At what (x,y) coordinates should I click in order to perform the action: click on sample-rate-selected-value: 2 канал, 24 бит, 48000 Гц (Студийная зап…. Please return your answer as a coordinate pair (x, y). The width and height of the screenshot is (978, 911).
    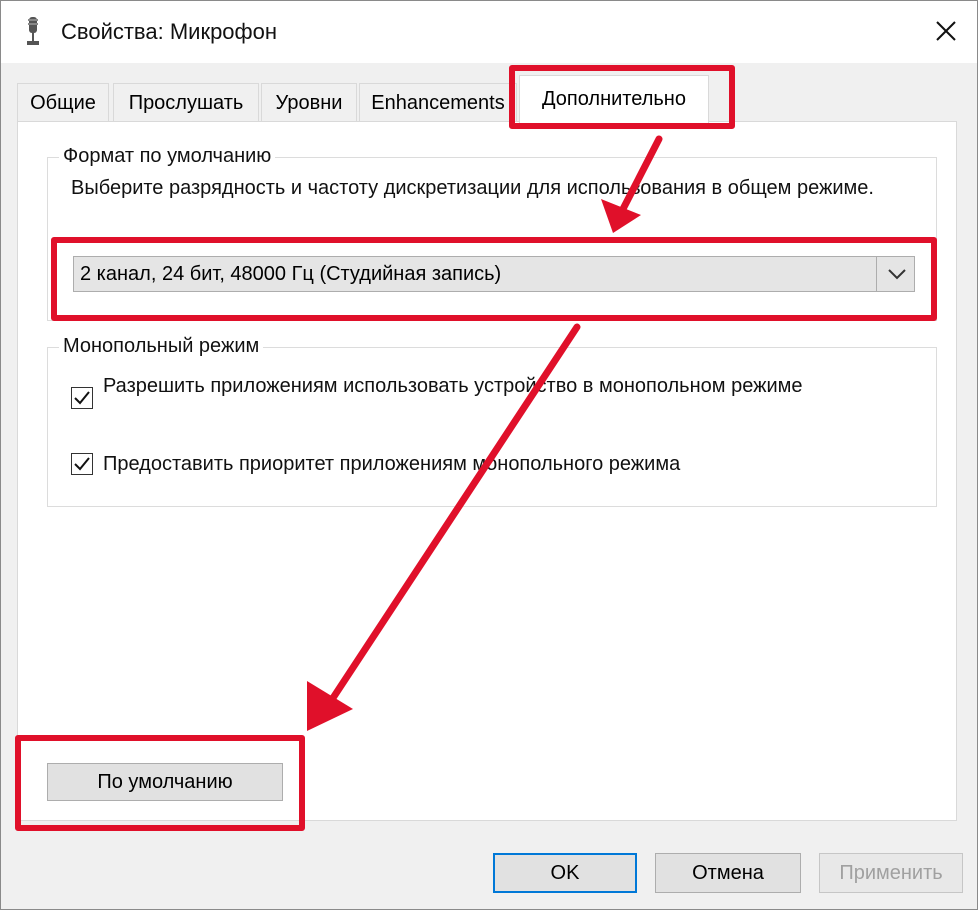
    Looking at the image, I should click on (291, 274).